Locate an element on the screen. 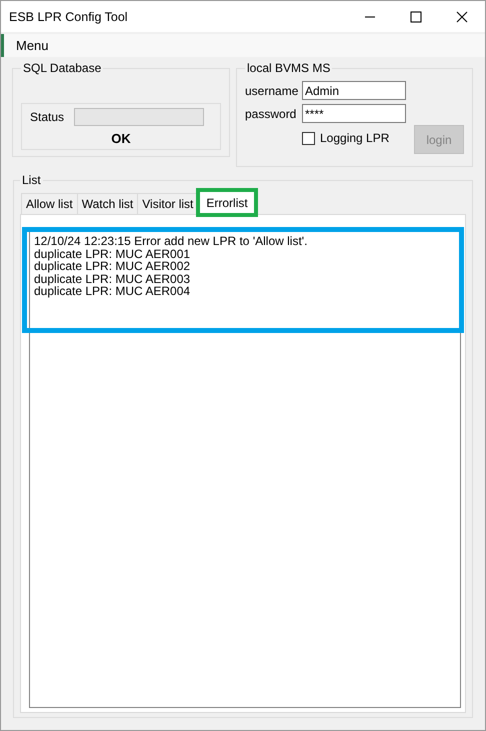  tab: Allow list is located at coordinates (49, 203).